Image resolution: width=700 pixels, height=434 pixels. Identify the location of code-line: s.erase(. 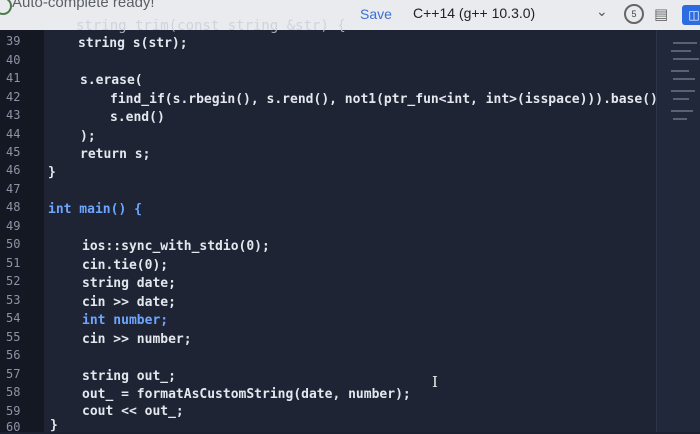
(111, 80).